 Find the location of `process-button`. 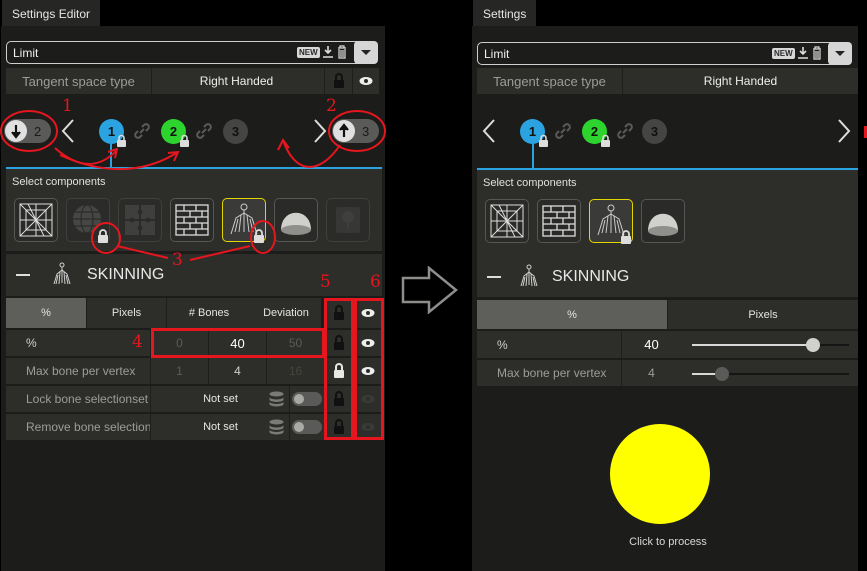

process-button is located at coordinates (664, 476).